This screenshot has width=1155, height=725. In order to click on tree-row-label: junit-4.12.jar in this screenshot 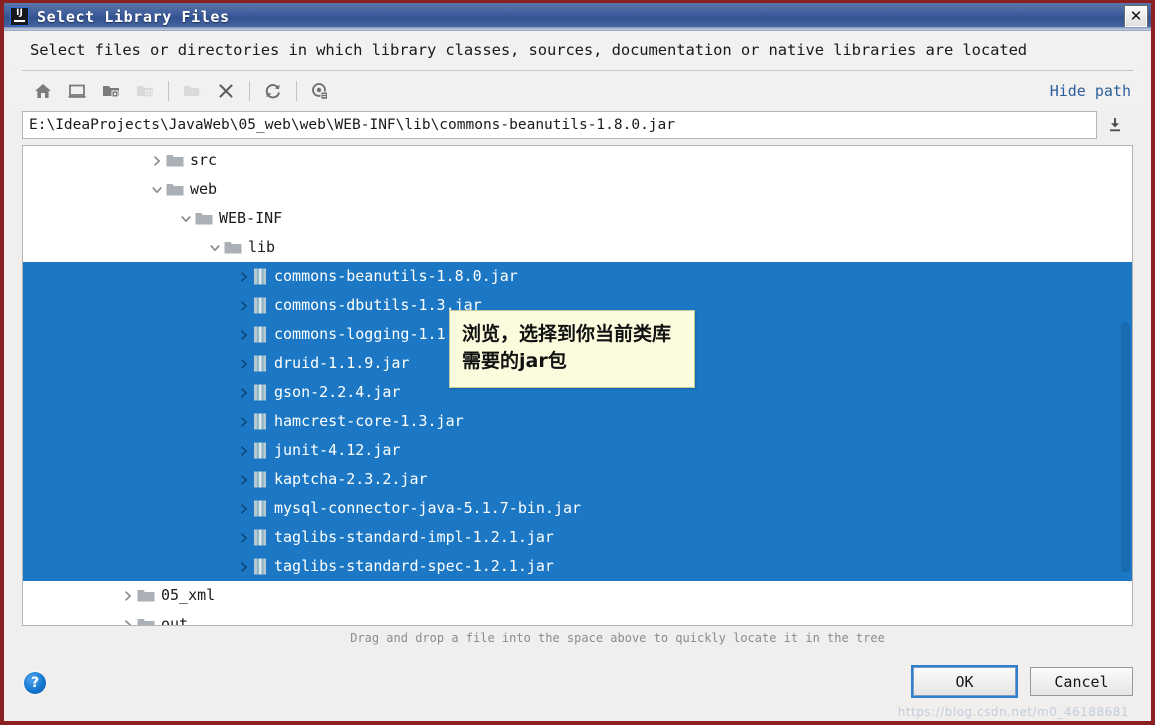, I will do `click(337, 450)`.